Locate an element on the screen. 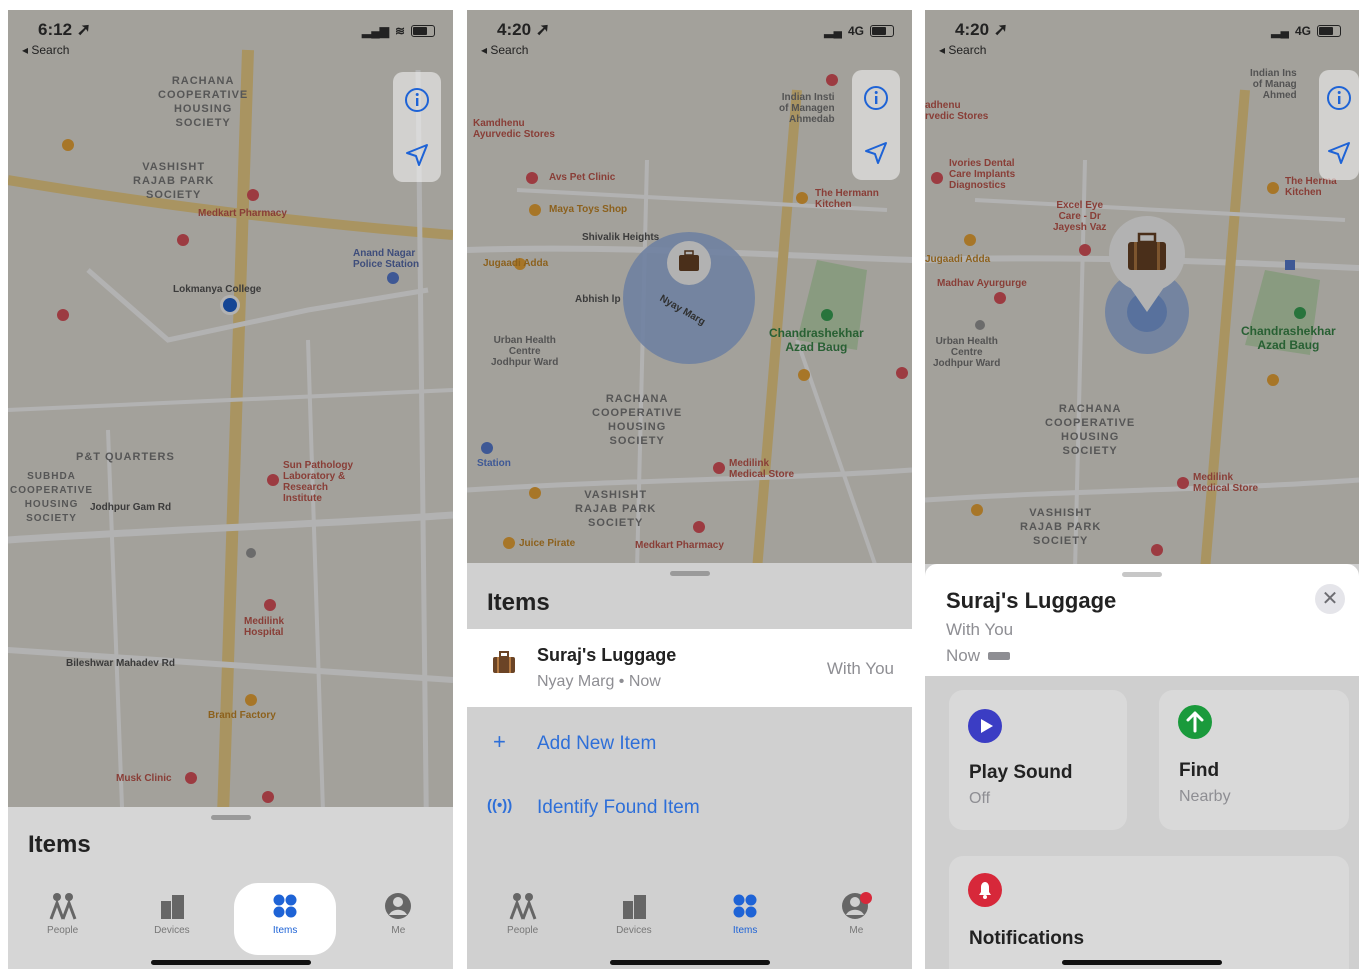 This screenshot has height=969, width=1359. item-updated: Now is located at coordinates (978, 656).